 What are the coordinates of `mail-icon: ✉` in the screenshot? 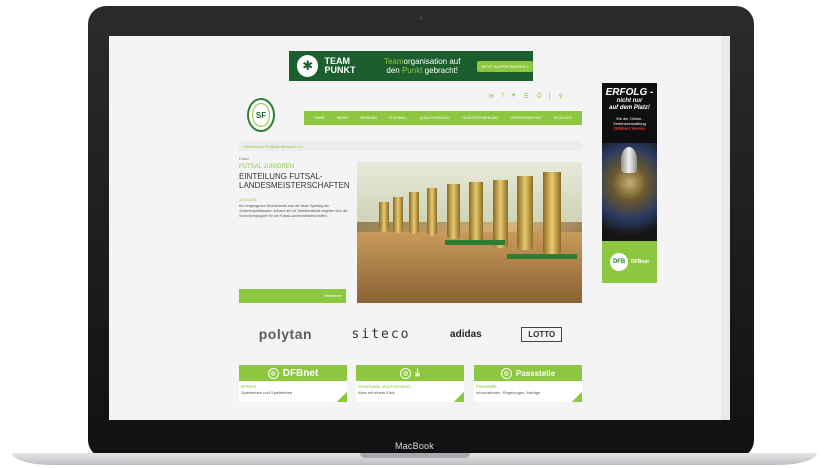 It's located at (491, 96).